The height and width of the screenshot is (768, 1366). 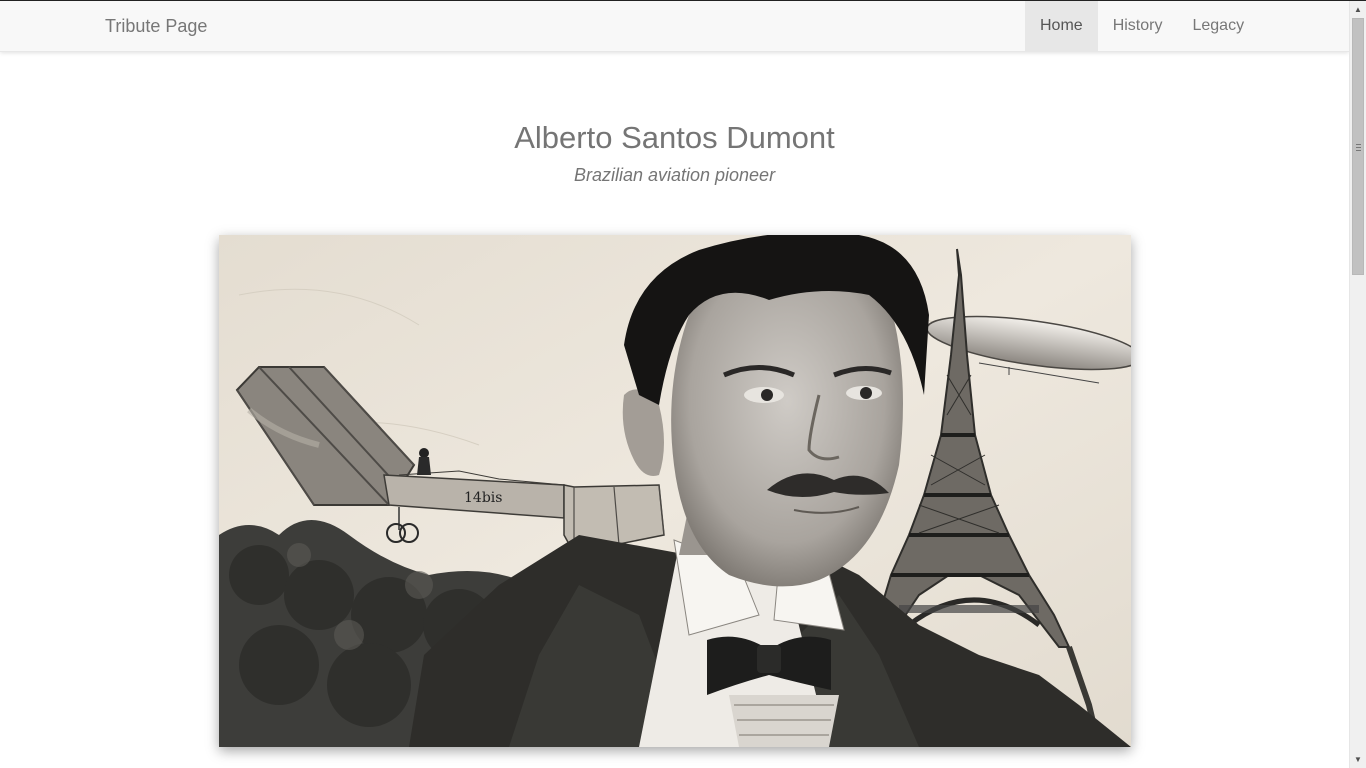 What do you see at coordinates (674, 175) in the screenshot?
I see `page-subtitle: Brazilian aviation pioneer` at bounding box center [674, 175].